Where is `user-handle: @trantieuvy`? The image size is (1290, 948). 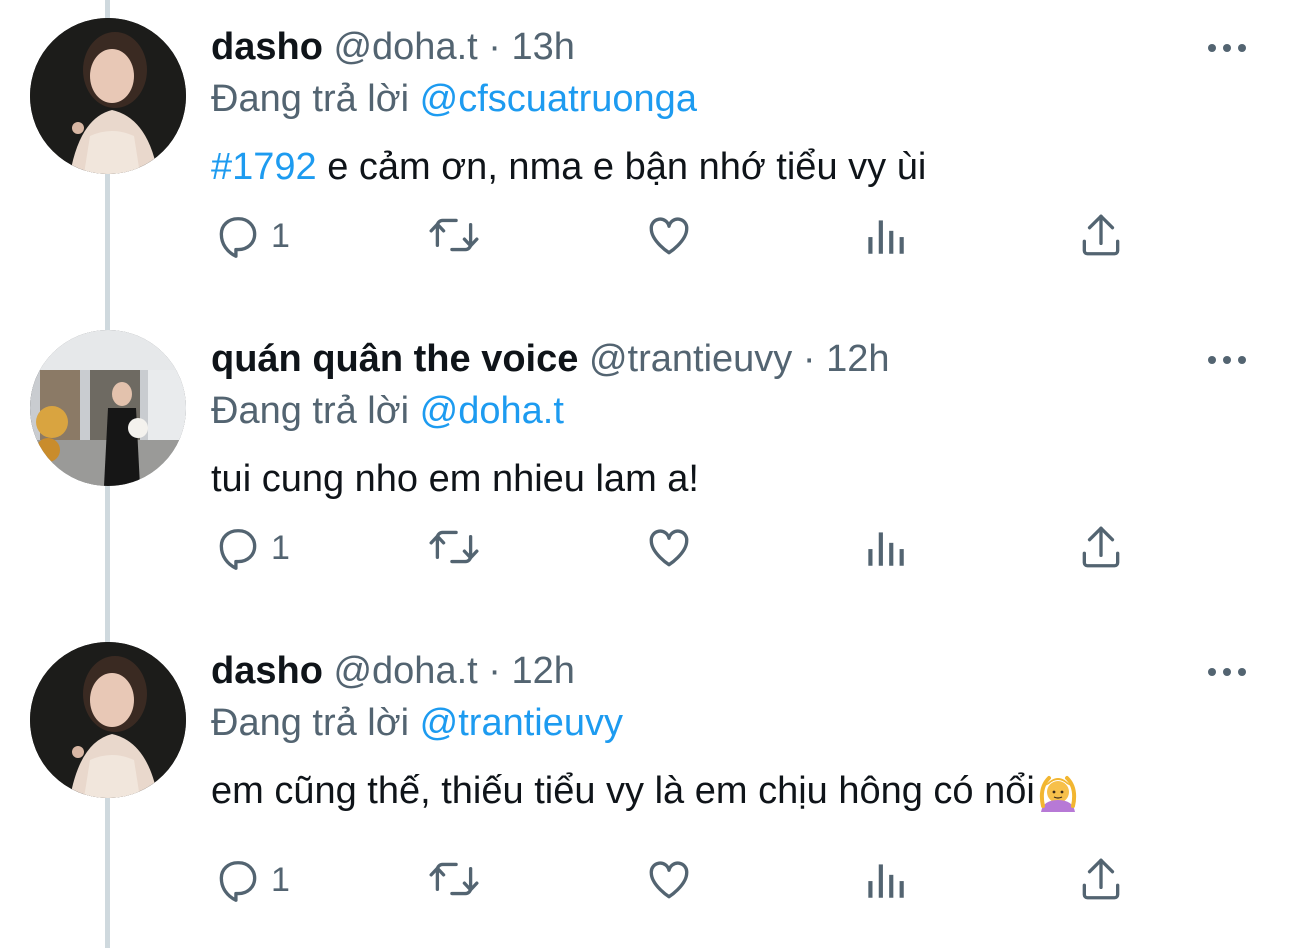 user-handle: @trantieuvy is located at coordinates (690, 359).